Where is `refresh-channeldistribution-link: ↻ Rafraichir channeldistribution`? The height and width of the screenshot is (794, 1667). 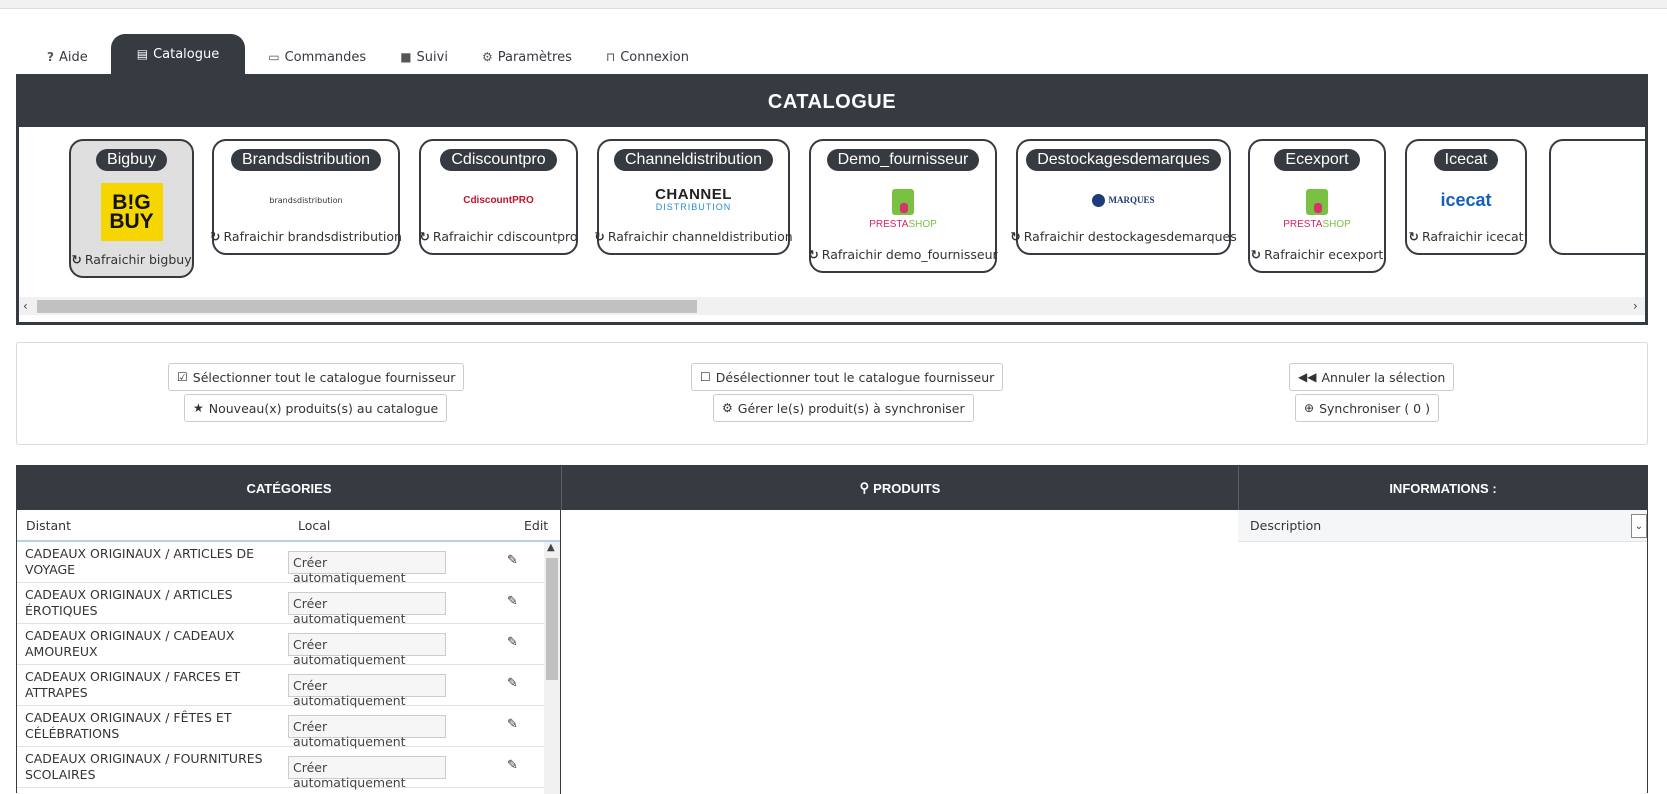 refresh-channeldistribution-link: ↻ Rafraichir channeldistribution is located at coordinates (693, 236).